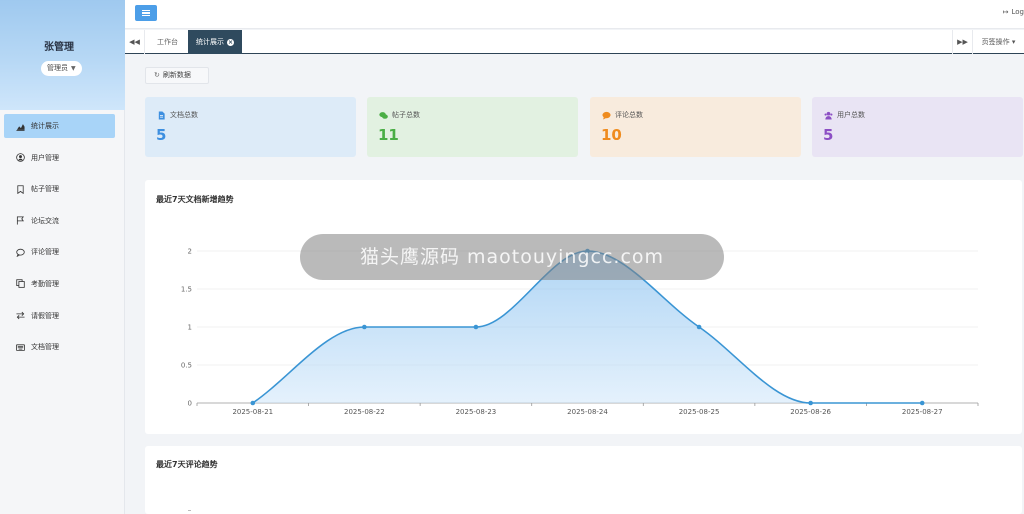 The height and width of the screenshot is (514, 1024). What do you see at coordinates (922, 412) in the screenshot?
I see `x-tick-label: 2025-08-27` at bounding box center [922, 412].